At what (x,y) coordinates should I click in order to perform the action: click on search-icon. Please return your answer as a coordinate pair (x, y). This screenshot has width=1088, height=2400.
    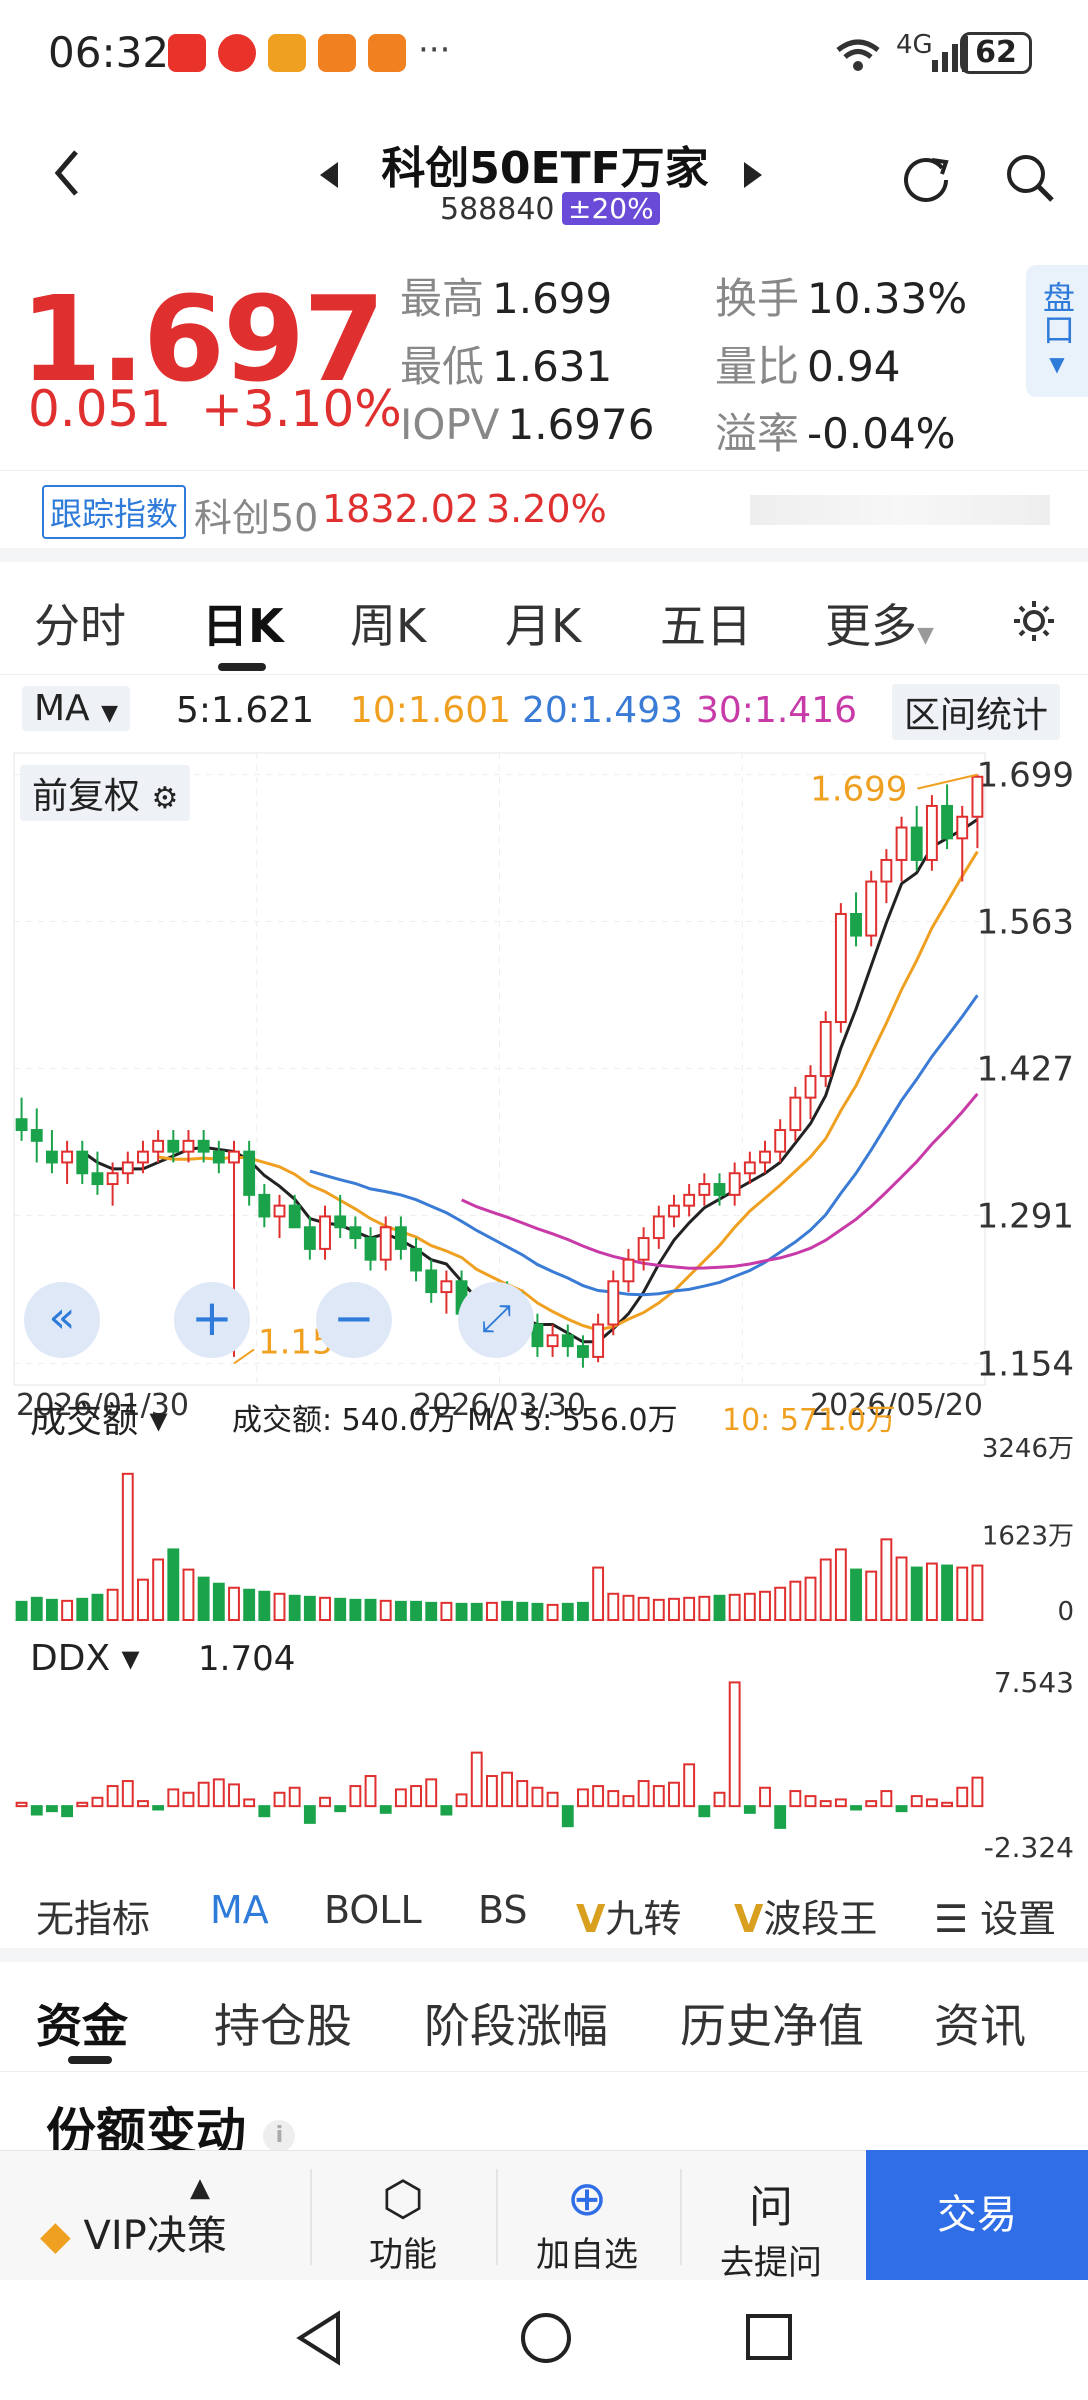
    Looking at the image, I should click on (1030, 178).